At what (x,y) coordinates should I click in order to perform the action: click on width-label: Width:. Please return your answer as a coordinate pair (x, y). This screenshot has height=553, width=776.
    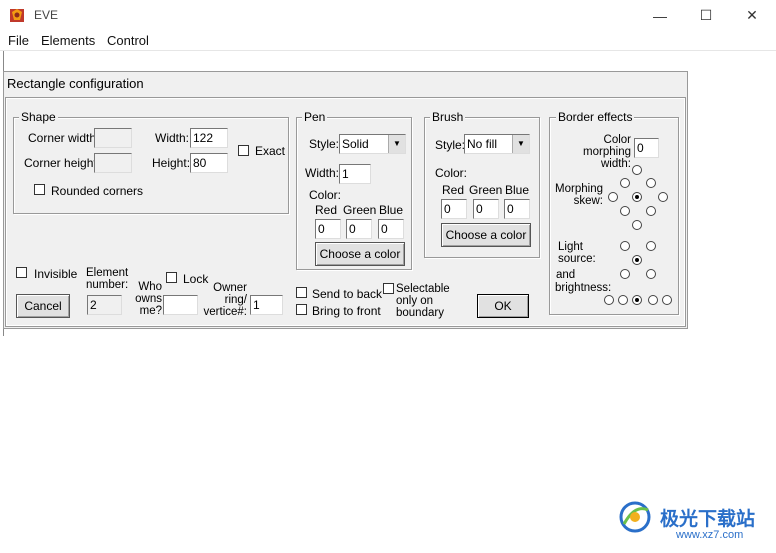
    Looking at the image, I should click on (172, 138).